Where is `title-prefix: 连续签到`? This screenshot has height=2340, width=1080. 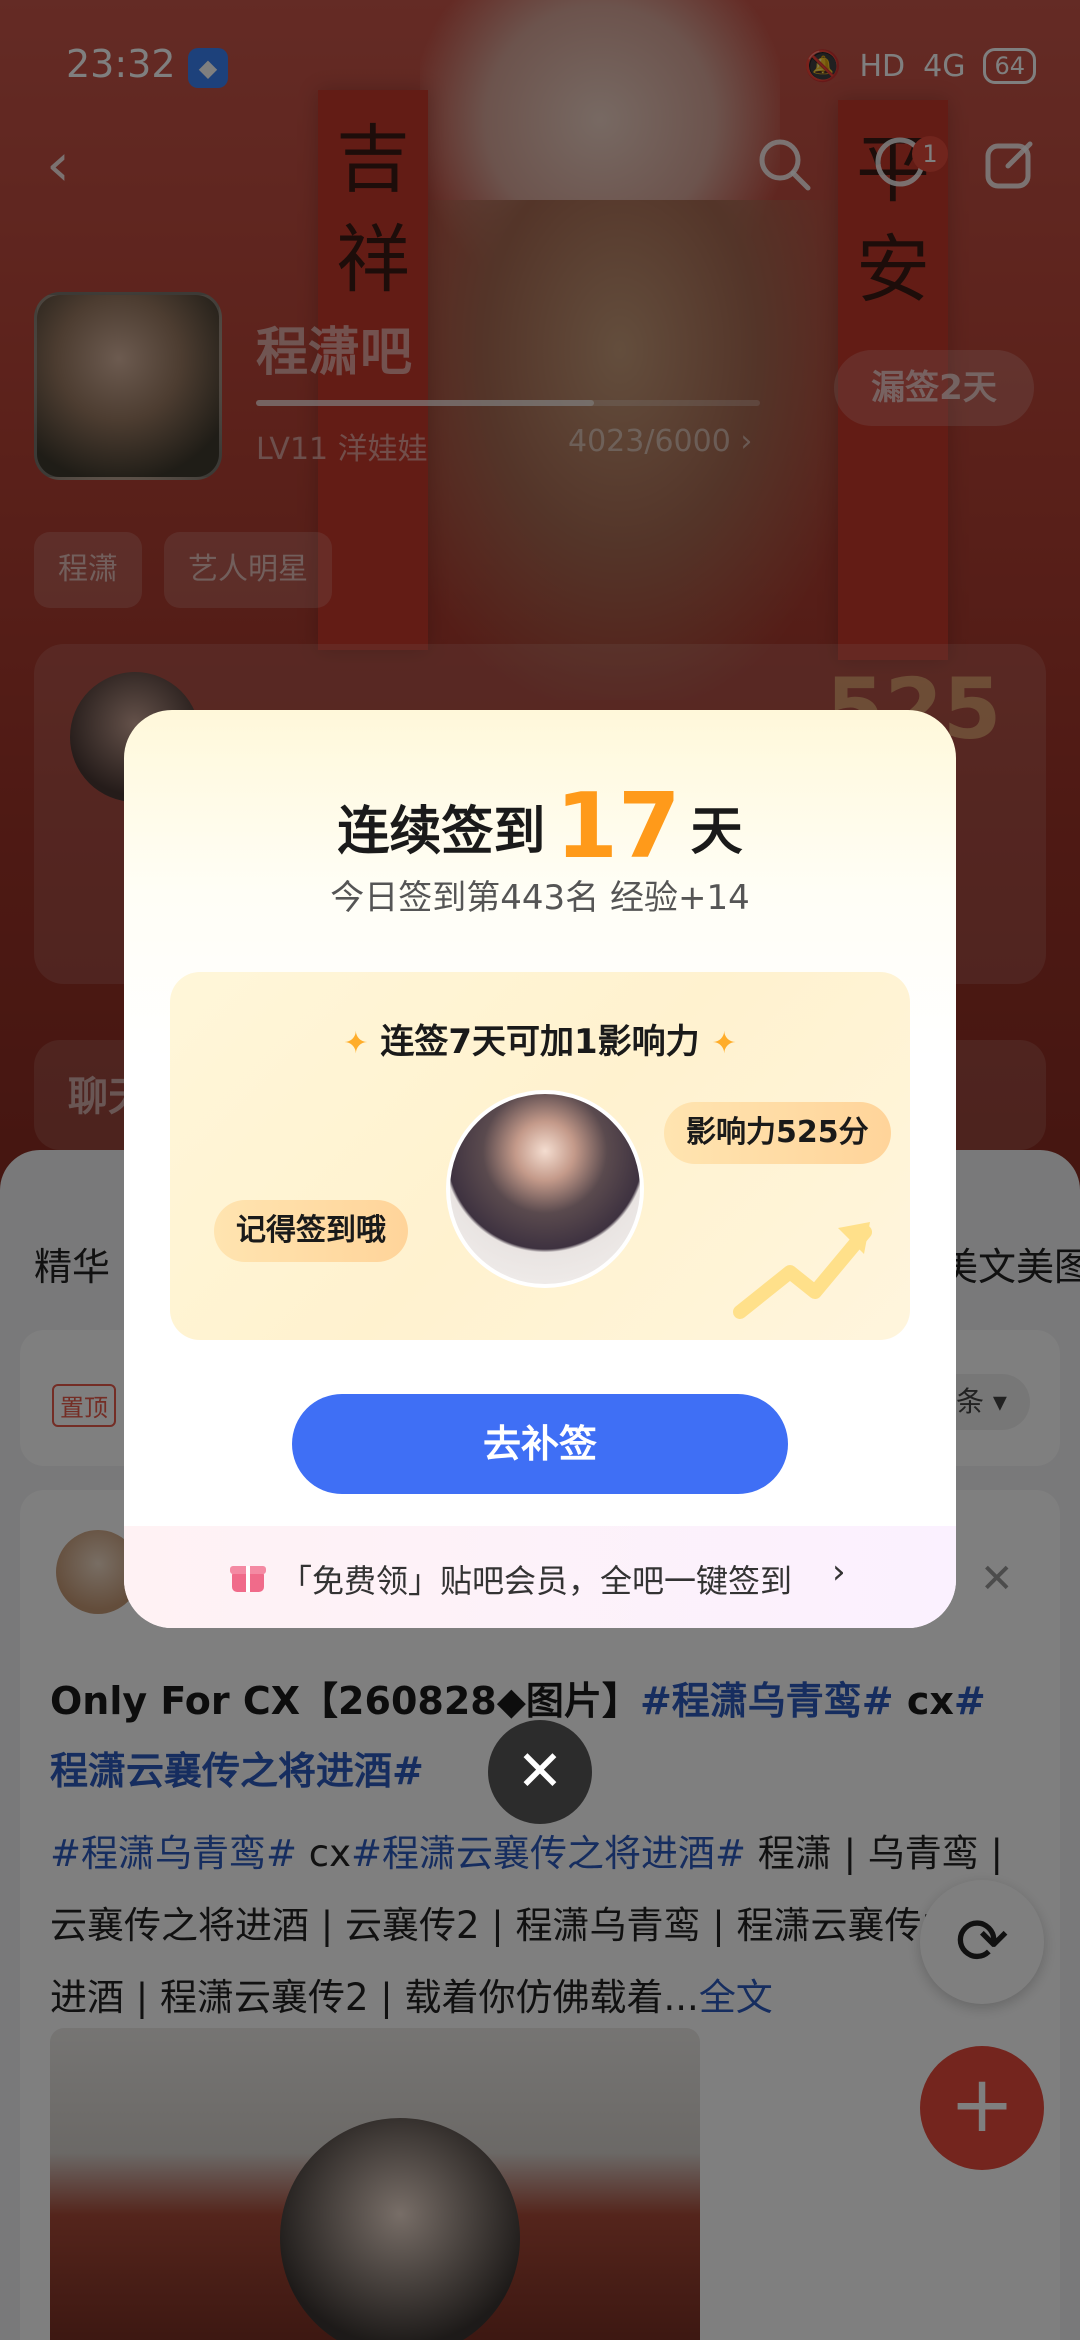 title-prefix: 连续签到 is located at coordinates (441, 832).